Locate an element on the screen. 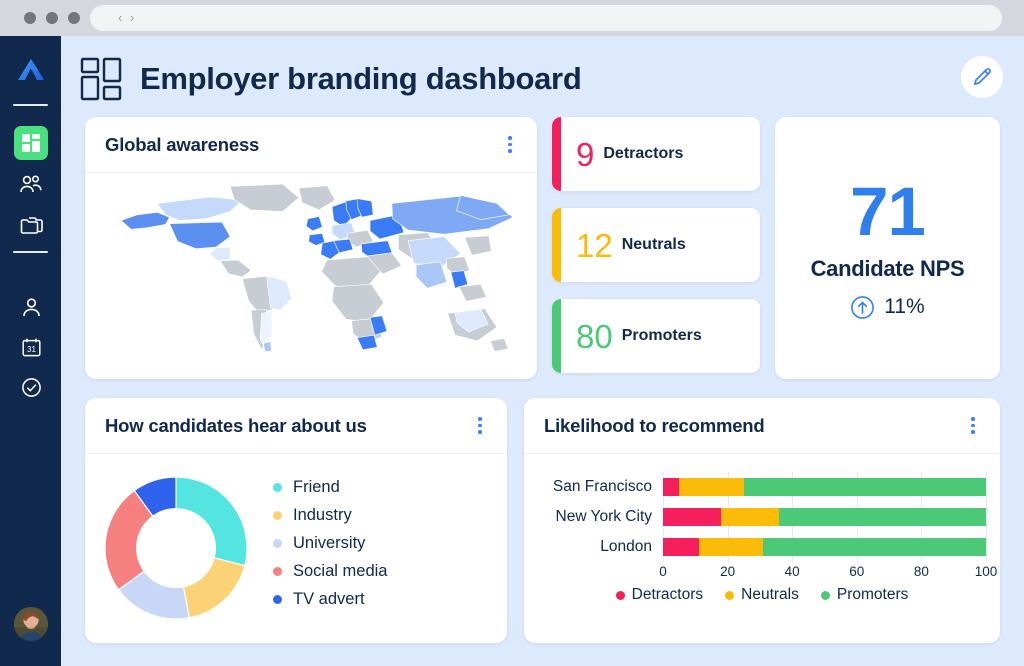 The width and height of the screenshot is (1024, 666). legend-item-friend: Friend is located at coordinates (330, 487).